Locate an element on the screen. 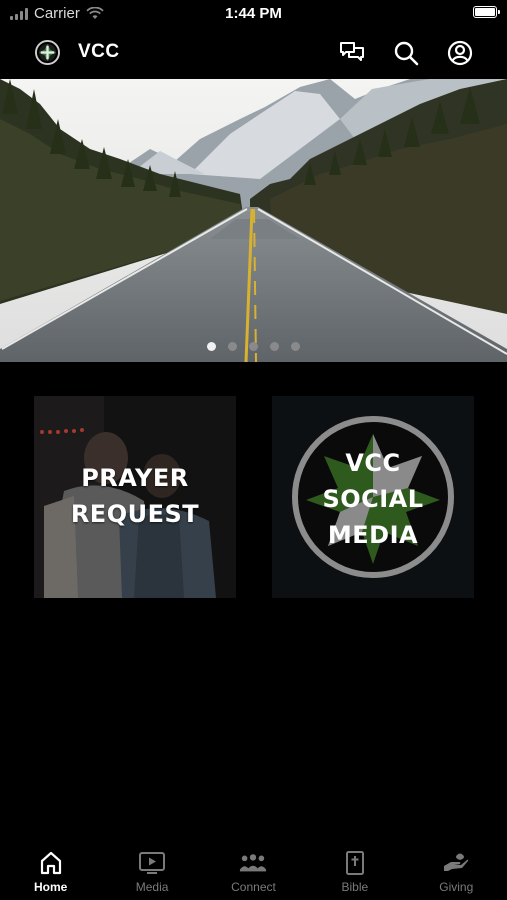  giving-hand-icon is located at coordinates (456, 863).